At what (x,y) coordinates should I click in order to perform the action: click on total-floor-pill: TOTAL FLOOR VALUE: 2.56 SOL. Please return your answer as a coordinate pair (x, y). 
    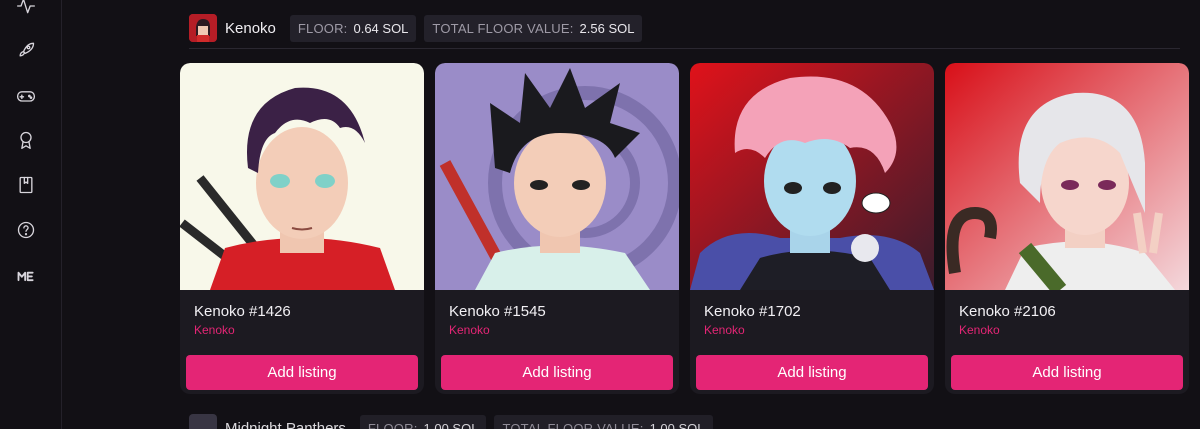
    Looking at the image, I should click on (533, 28).